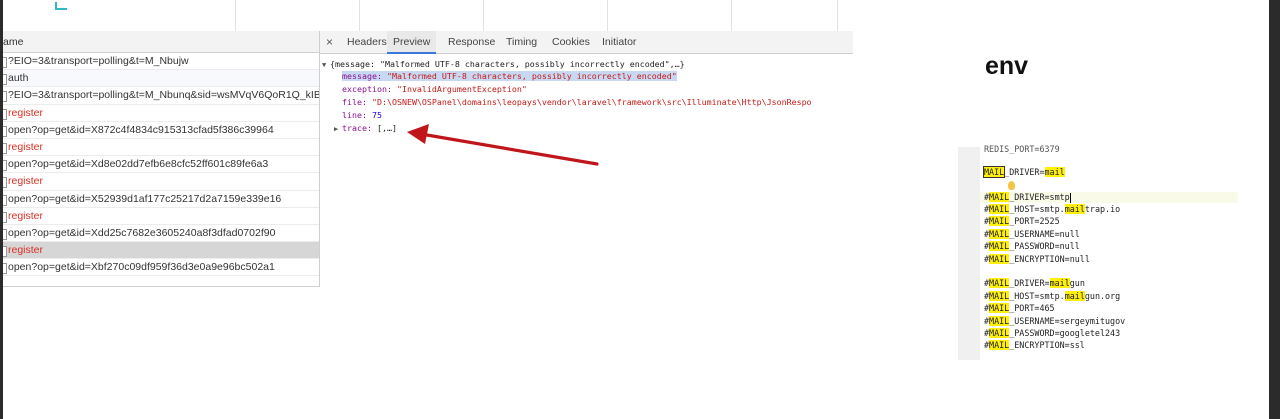 The width and height of the screenshot is (1280, 419). What do you see at coordinates (434, 89) in the screenshot?
I see `json-exception: exception: "InvalidArgumentException"` at bounding box center [434, 89].